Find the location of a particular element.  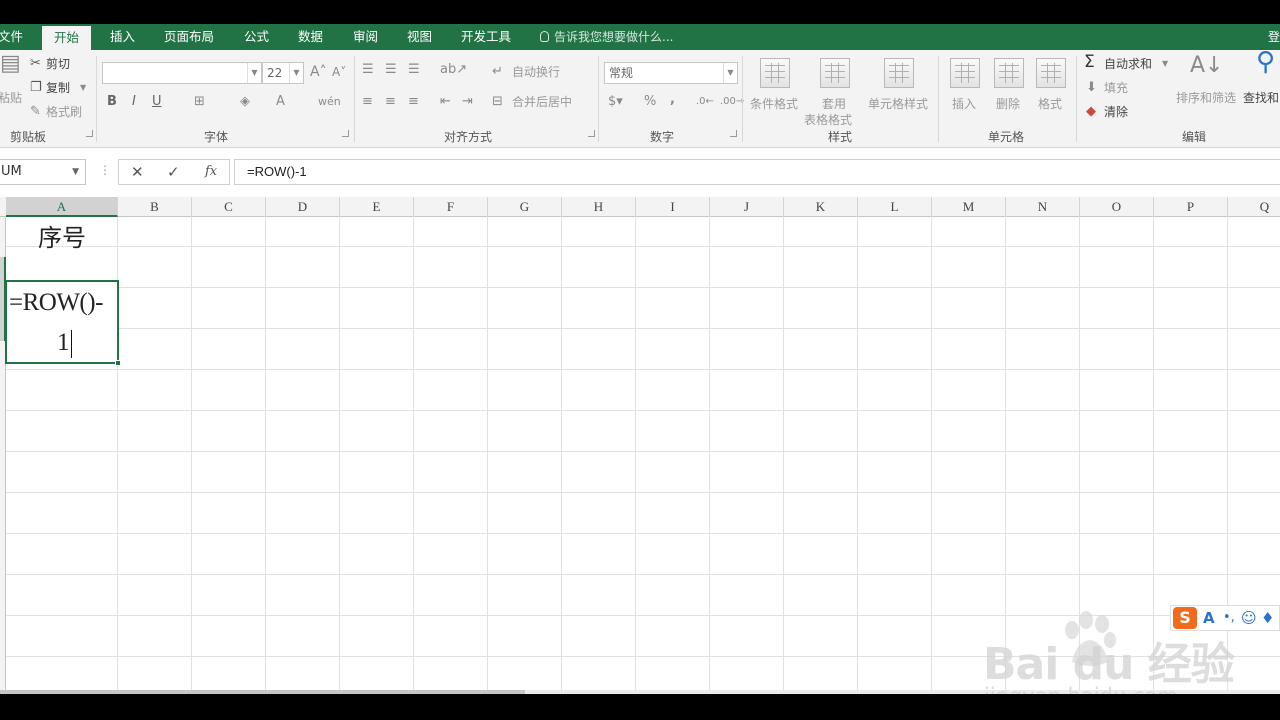

bold-button: B is located at coordinates (112, 102).